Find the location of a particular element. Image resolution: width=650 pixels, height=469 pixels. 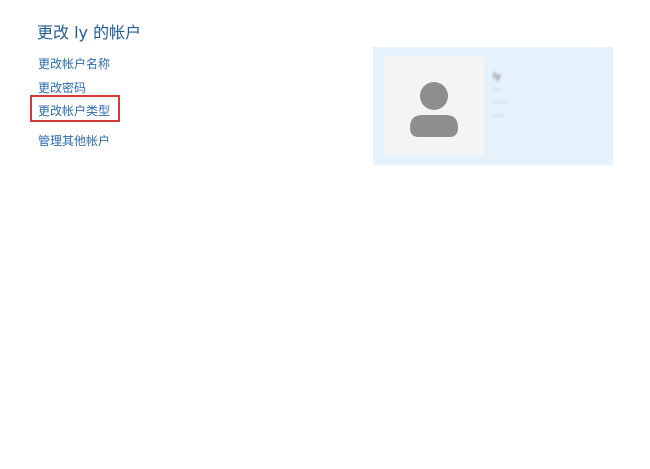

account-name: ly is located at coordinates (497, 77).